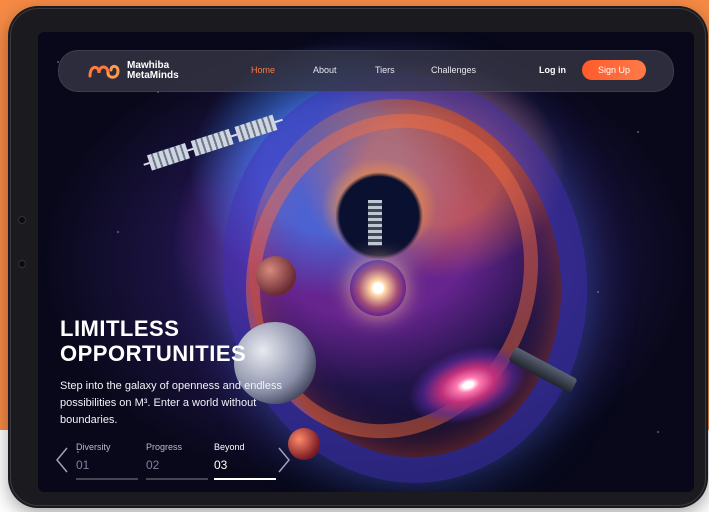 The image size is (709, 512). I want to click on brand-name-line2: MetaMinds, so click(153, 75).